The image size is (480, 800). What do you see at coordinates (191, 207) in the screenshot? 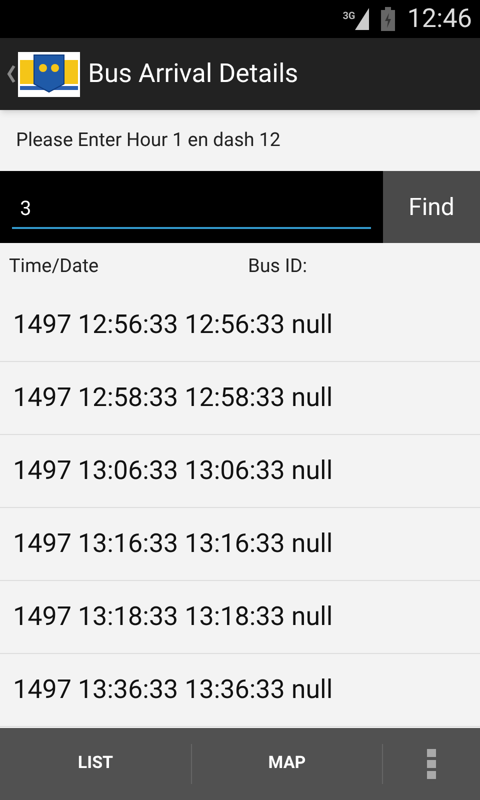
I see `hour-input-field: 3` at bounding box center [191, 207].